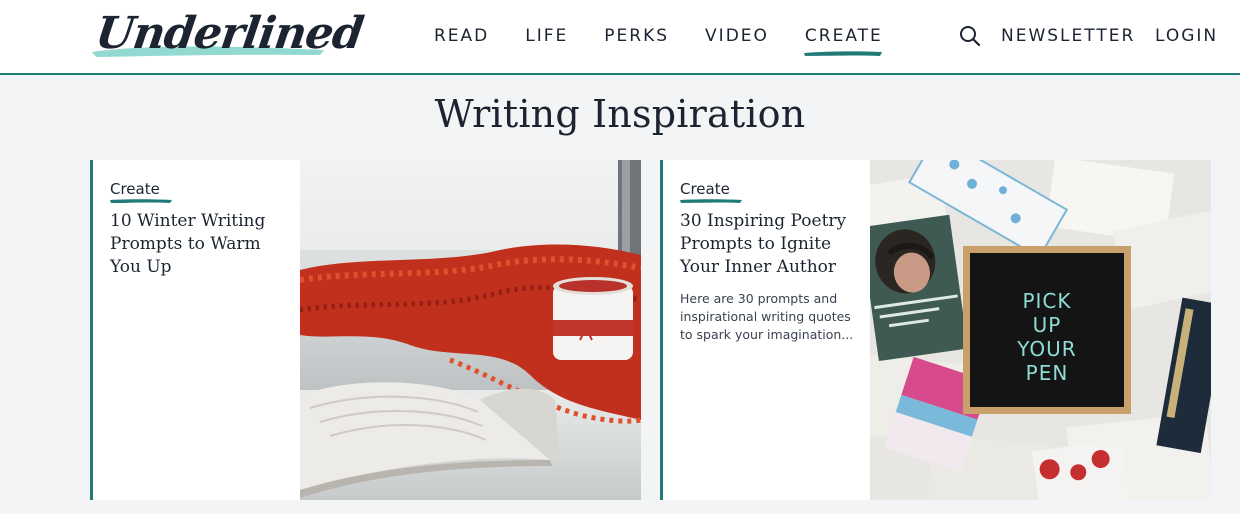 This screenshot has height=514, width=1240. What do you see at coordinates (843, 36) in the screenshot?
I see `nav-create-label: CREATE` at bounding box center [843, 36].